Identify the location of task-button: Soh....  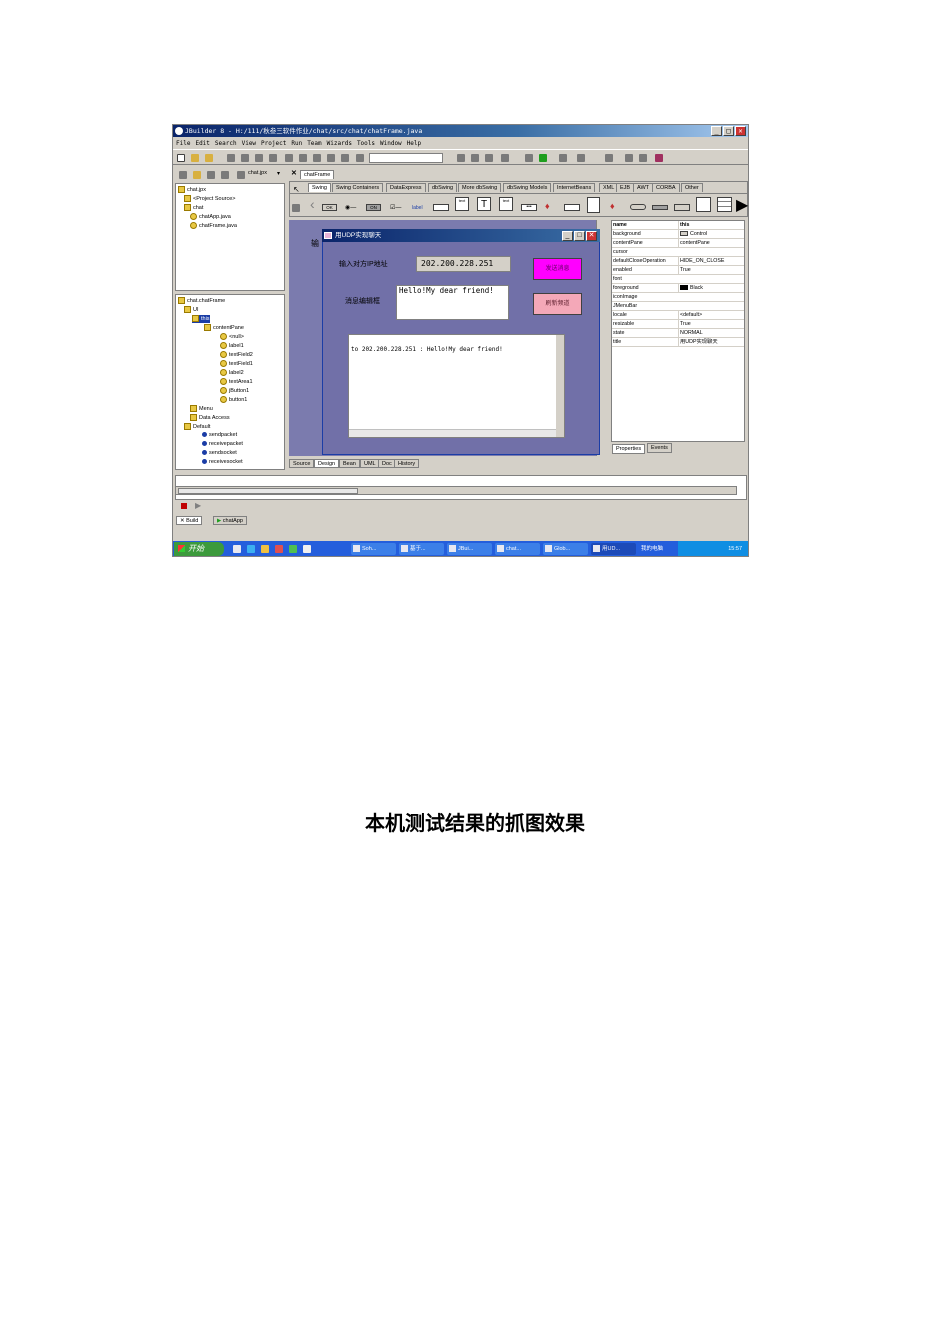
(373, 549).